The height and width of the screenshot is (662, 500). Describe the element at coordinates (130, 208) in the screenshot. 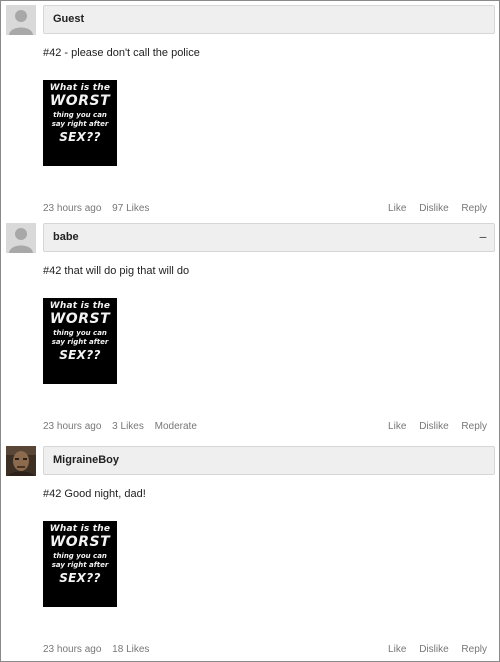

I see `likes-count: 97 Likes` at that location.